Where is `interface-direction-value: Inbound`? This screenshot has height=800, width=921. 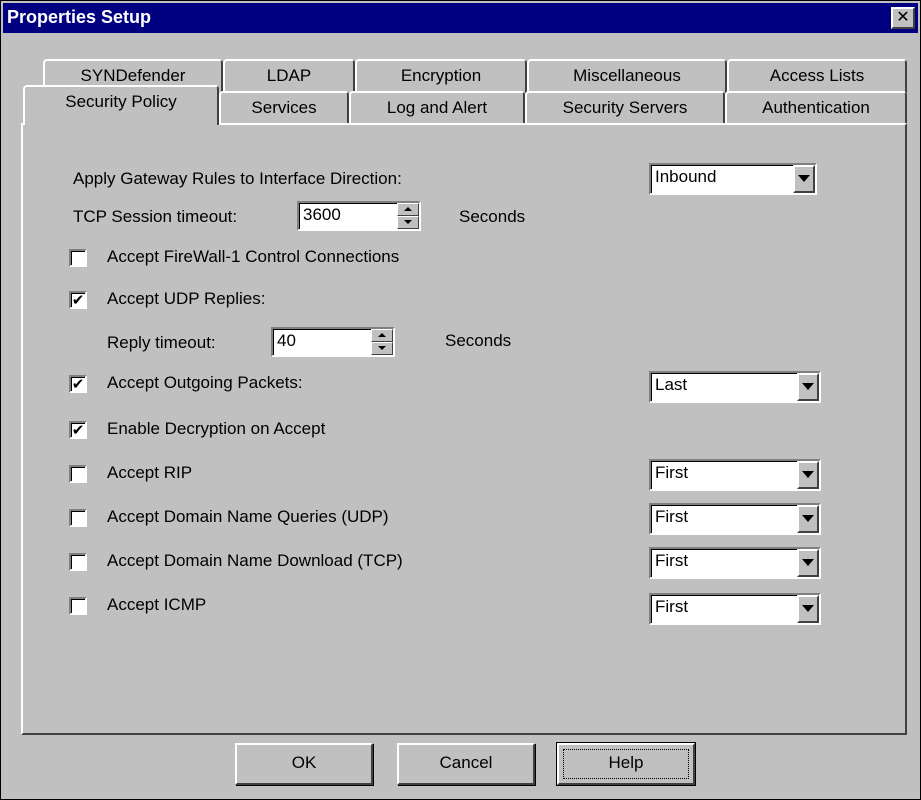 interface-direction-value: Inbound is located at coordinates (686, 176).